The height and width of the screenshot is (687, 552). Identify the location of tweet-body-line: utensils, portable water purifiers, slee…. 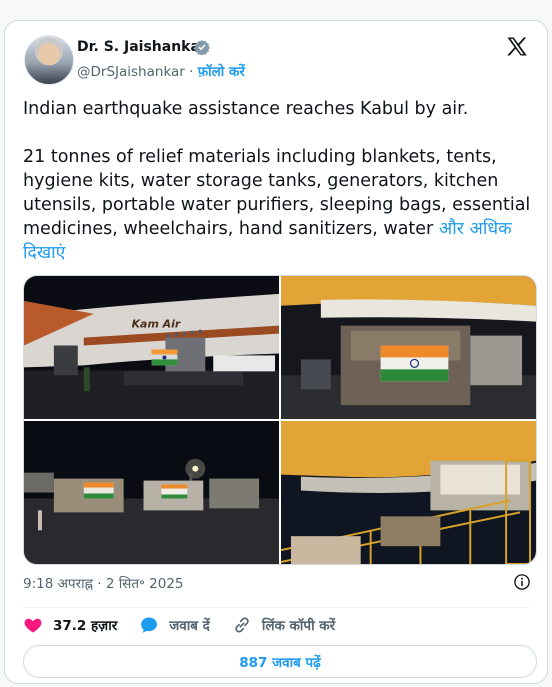
(277, 205).